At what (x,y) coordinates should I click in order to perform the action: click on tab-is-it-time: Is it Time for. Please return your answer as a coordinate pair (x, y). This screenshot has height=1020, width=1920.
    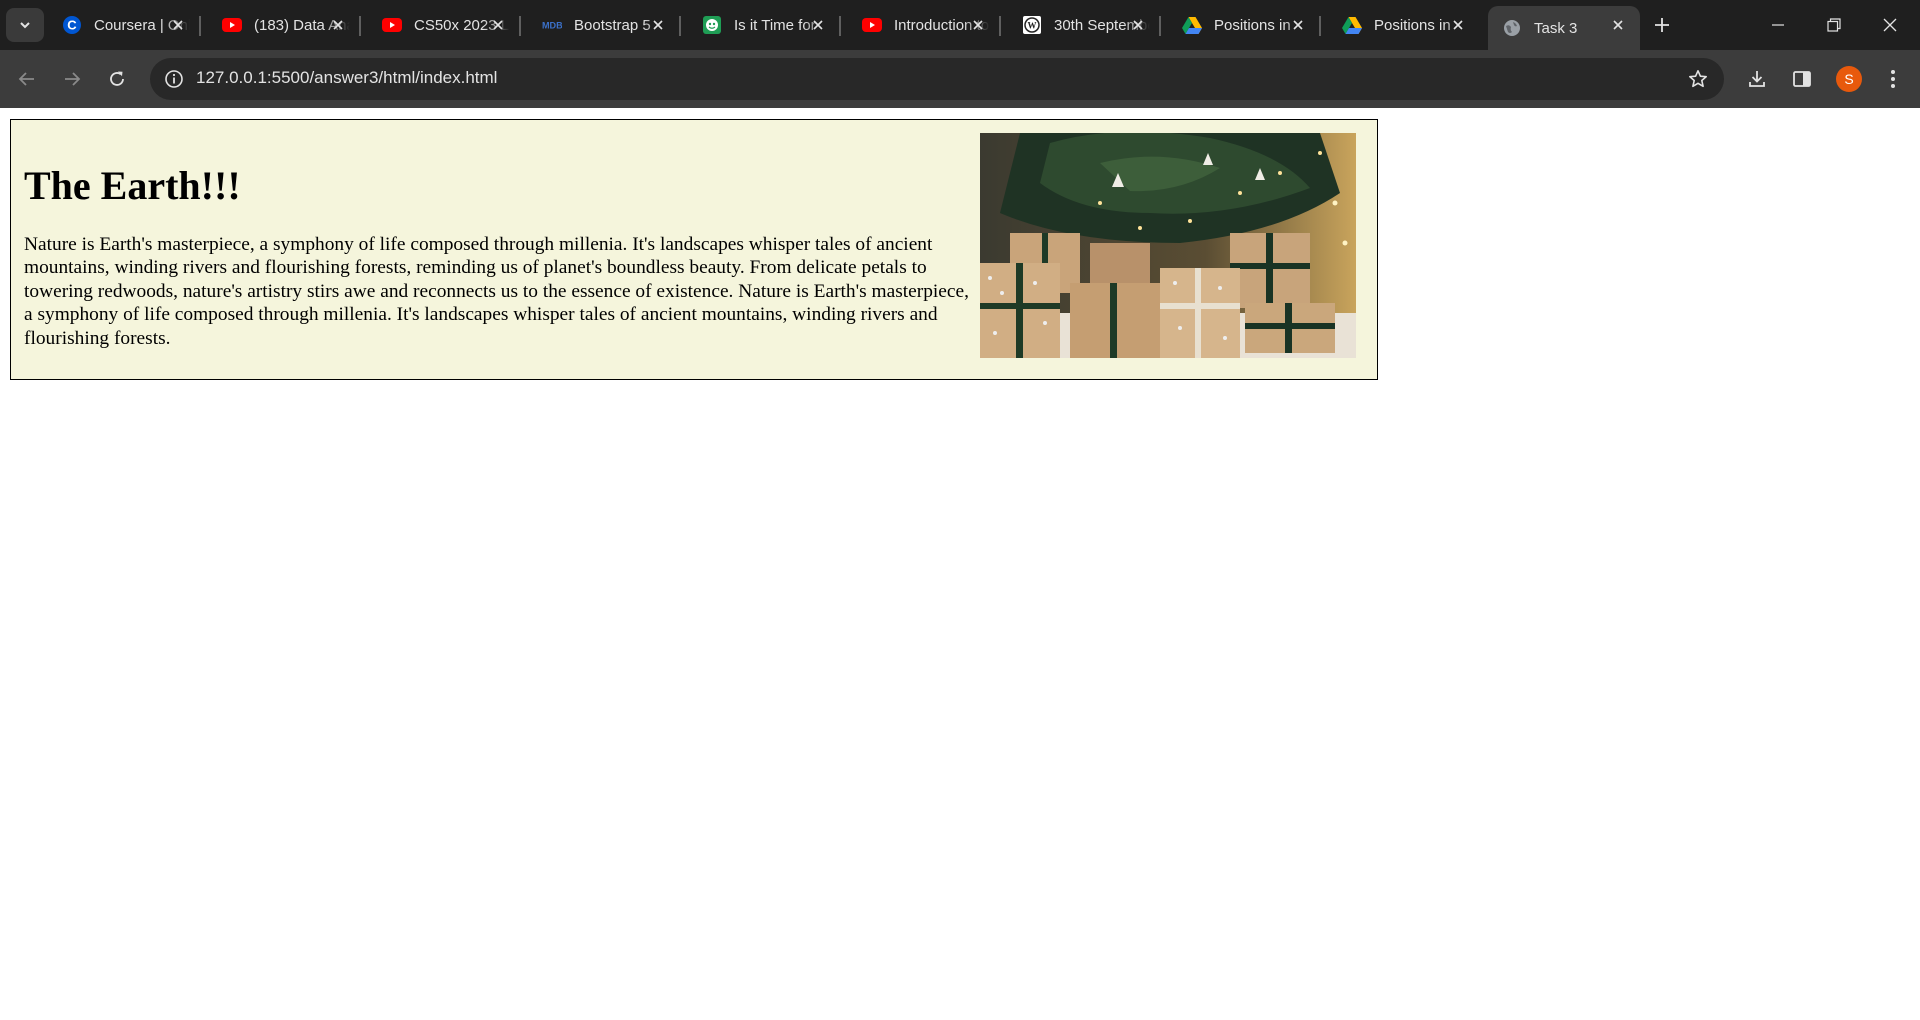
    Looking at the image, I should click on (764, 25).